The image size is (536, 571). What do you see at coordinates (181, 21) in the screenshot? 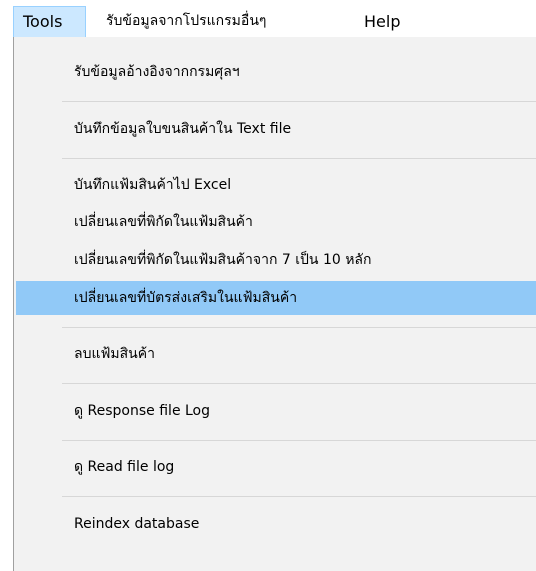
I see `menu-import-other-programs: รับข้อมูลจากโปรแกรมอื่นๆ` at bounding box center [181, 21].